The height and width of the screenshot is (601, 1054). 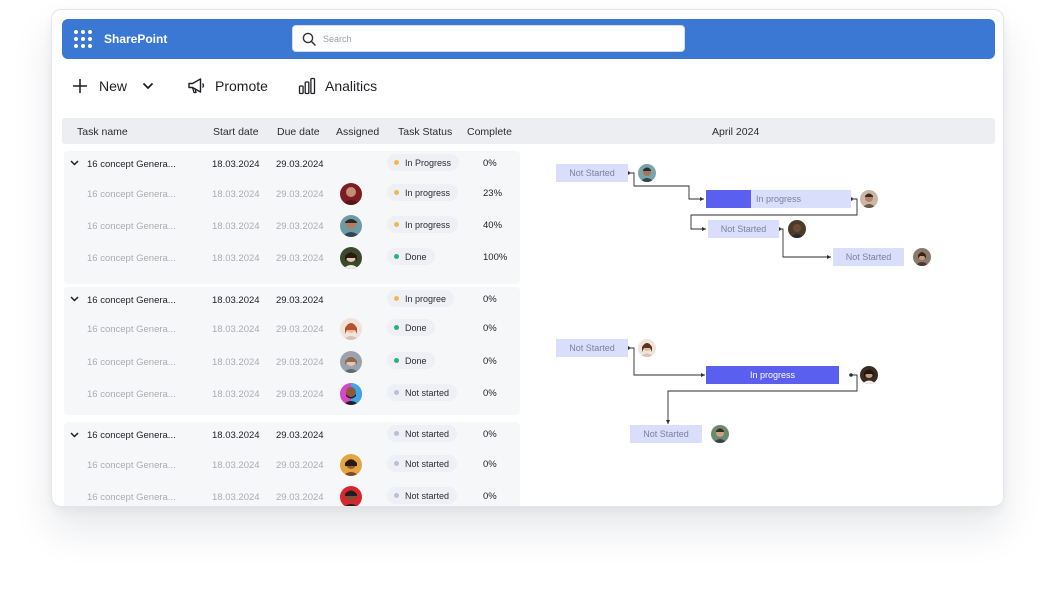 I want to click on gantt-bar-progress-fill, so click(x=728, y=199).